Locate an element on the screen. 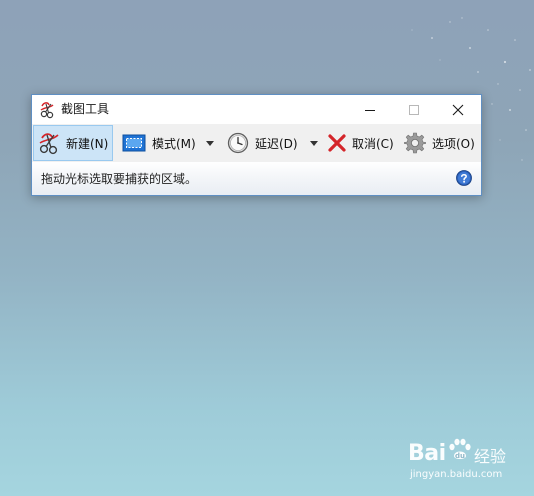 Image resolution: width=534 pixels, height=496 pixels. cancel-button: 取消(C) is located at coordinates (360, 143).